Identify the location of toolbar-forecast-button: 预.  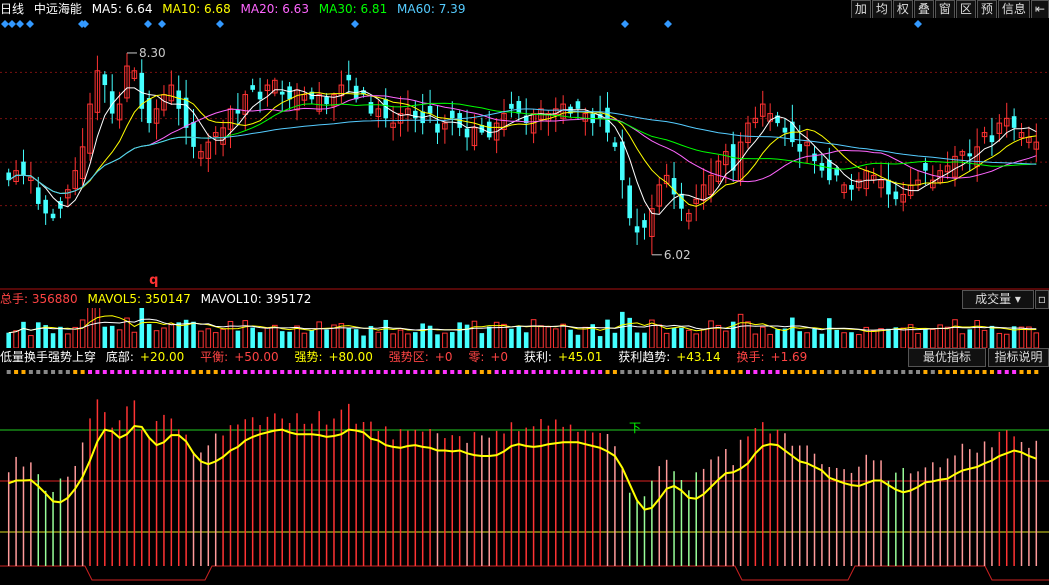
(986, 9).